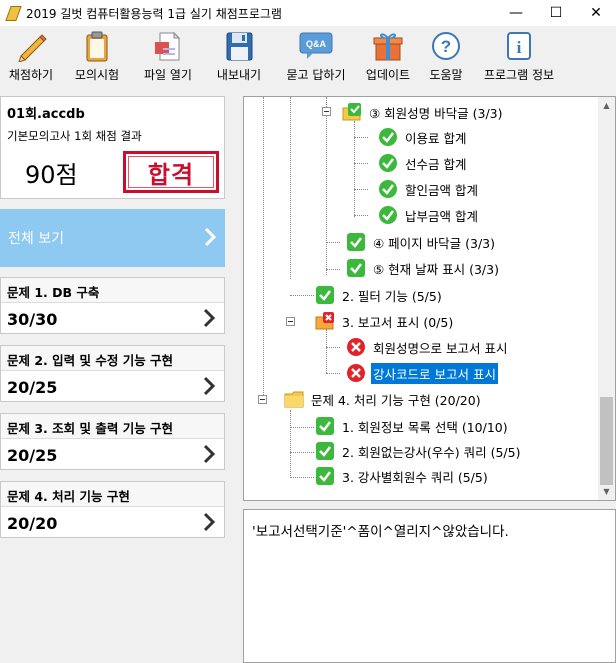  Describe the element at coordinates (446, 75) in the screenshot. I see `help-button-label: 도움말` at that location.